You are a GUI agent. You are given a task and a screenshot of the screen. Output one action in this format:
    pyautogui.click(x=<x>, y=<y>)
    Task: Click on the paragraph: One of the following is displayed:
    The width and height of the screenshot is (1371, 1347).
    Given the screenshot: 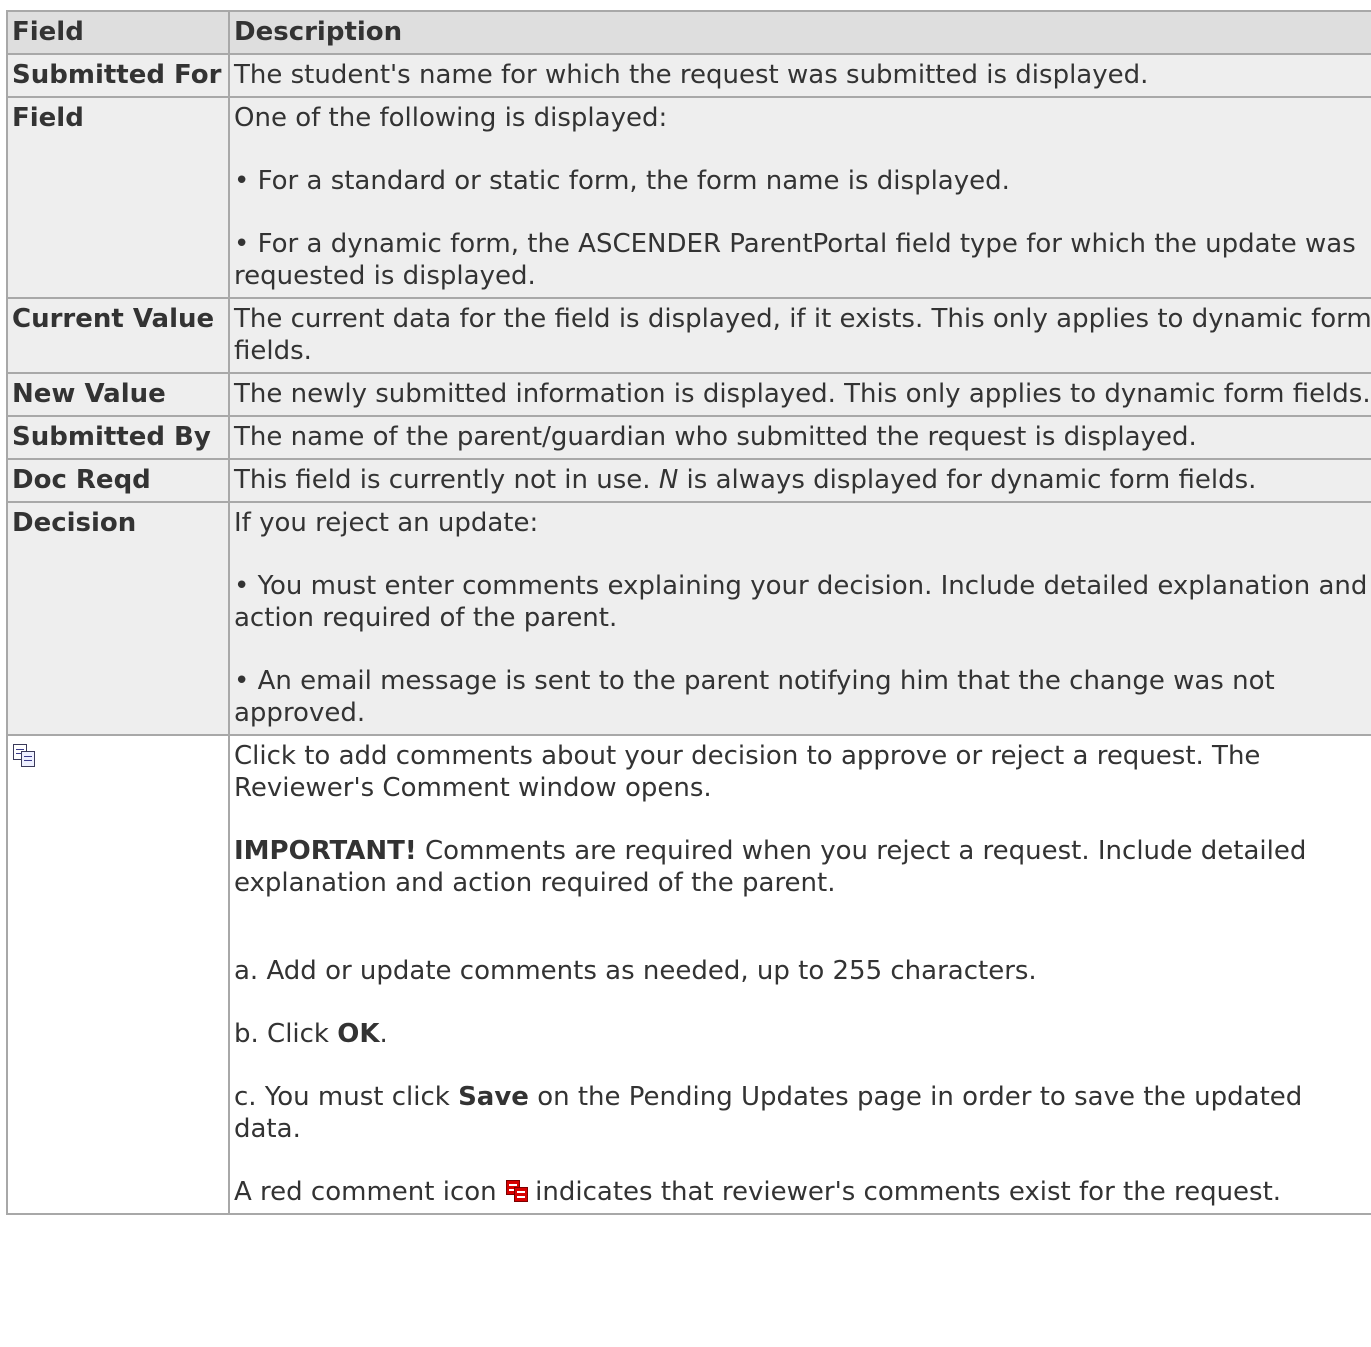 What is the action you would take?
    pyautogui.click(x=451, y=118)
    